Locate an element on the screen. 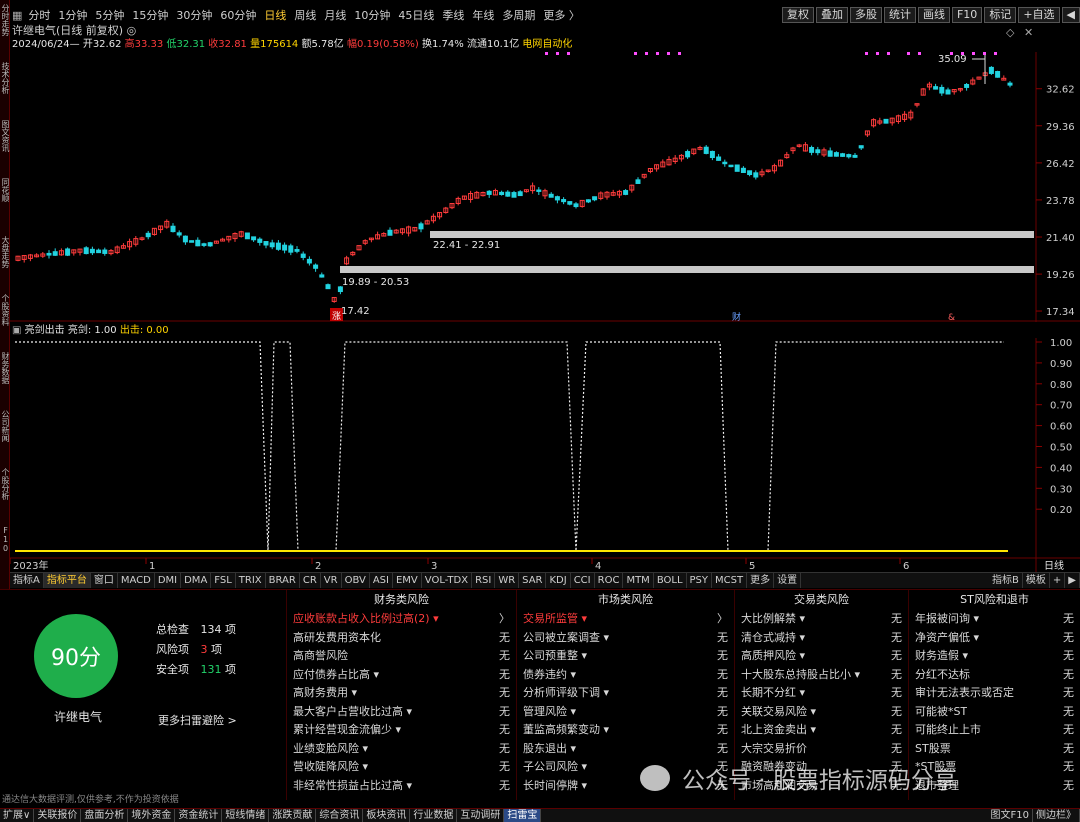 Image resolution: width=1080 pixels, height=822 pixels. sub-chart-icon: ▣ is located at coordinates (16, 330).